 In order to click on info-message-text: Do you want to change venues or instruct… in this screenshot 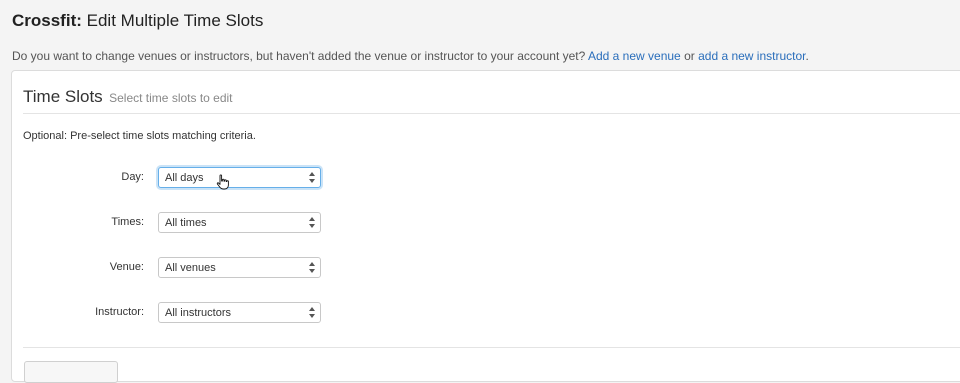, I will do `click(299, 56)`.